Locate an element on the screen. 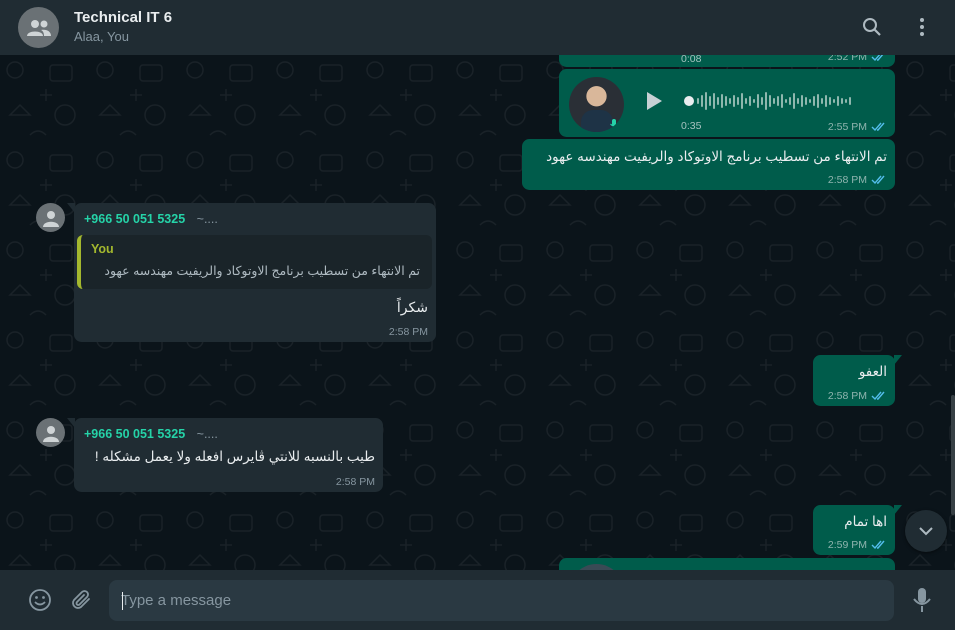 This screenshot has width=955, height=630. message-text: العفو is located at coordinates (872, 371).